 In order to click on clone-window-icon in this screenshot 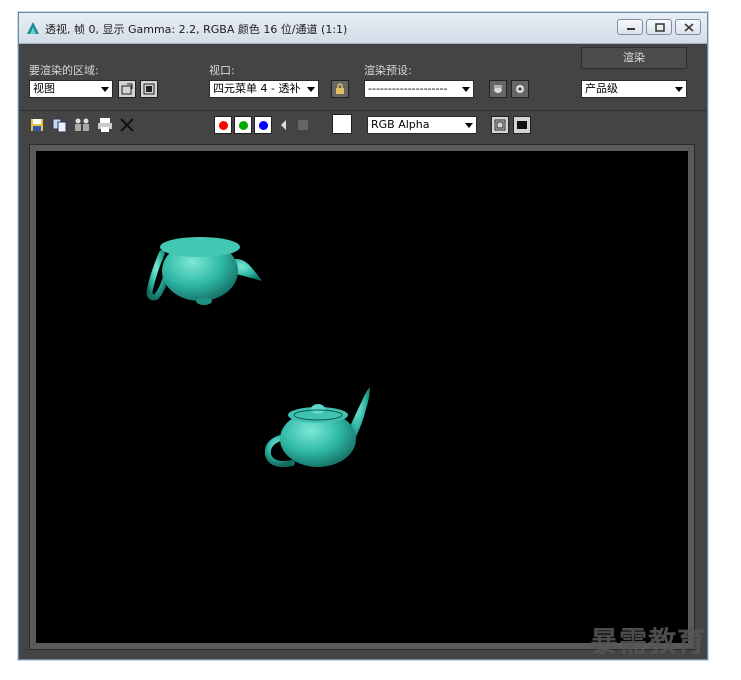, I will do `click(82, 125)`.